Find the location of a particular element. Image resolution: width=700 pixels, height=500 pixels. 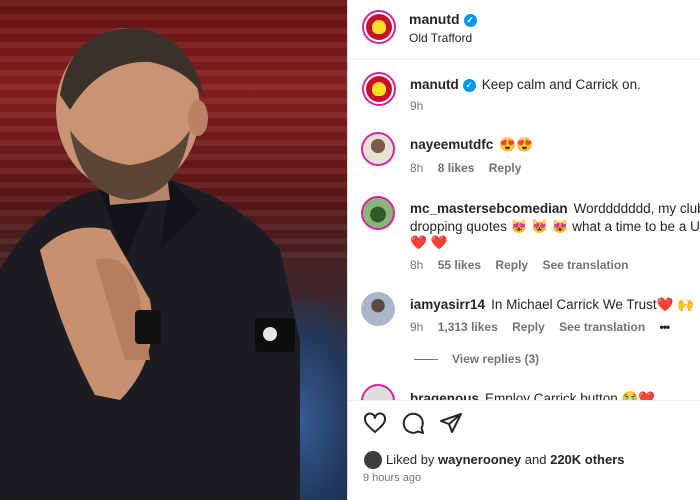

comment-item: nayeemutdfc 😍😍 8h 8 likes Reply is located at coordinates (524, 155).